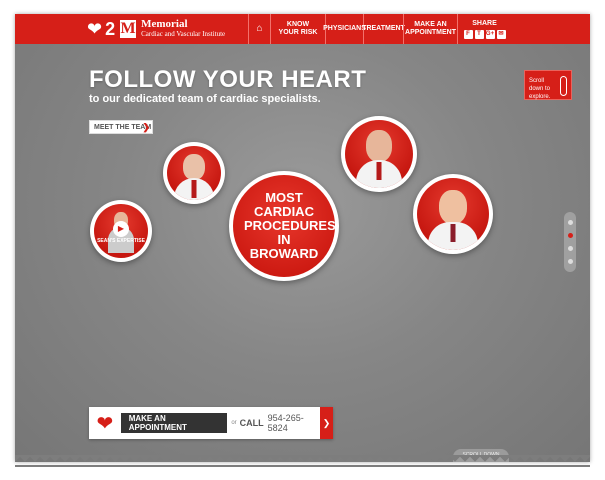 The image size is (605, 480). I want to click on phone-number: 954-265-5824, so click(294, 423).